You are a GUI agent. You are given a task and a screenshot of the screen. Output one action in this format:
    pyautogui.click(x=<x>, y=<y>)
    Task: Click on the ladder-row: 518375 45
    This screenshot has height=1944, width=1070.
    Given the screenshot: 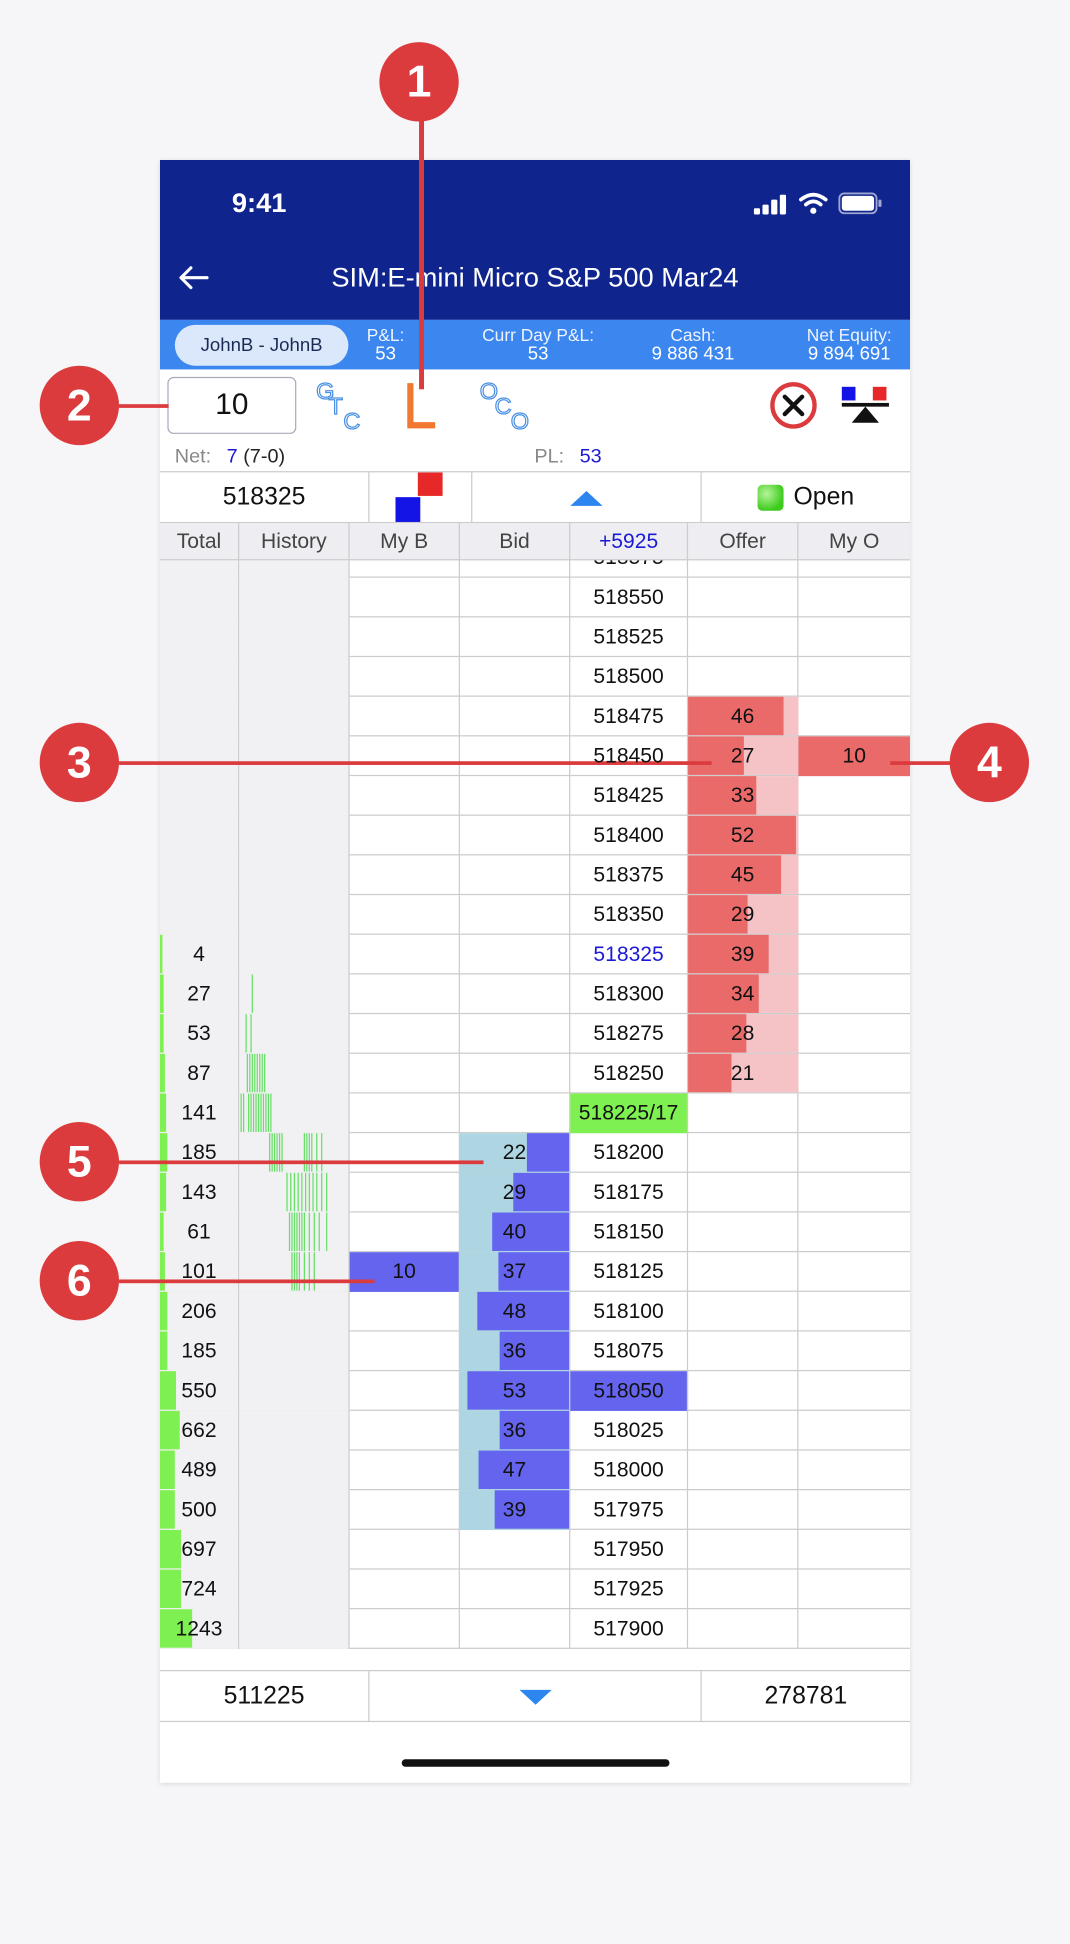 What is the action you would take?
    pyautogui.click(x=535, y=875)
    